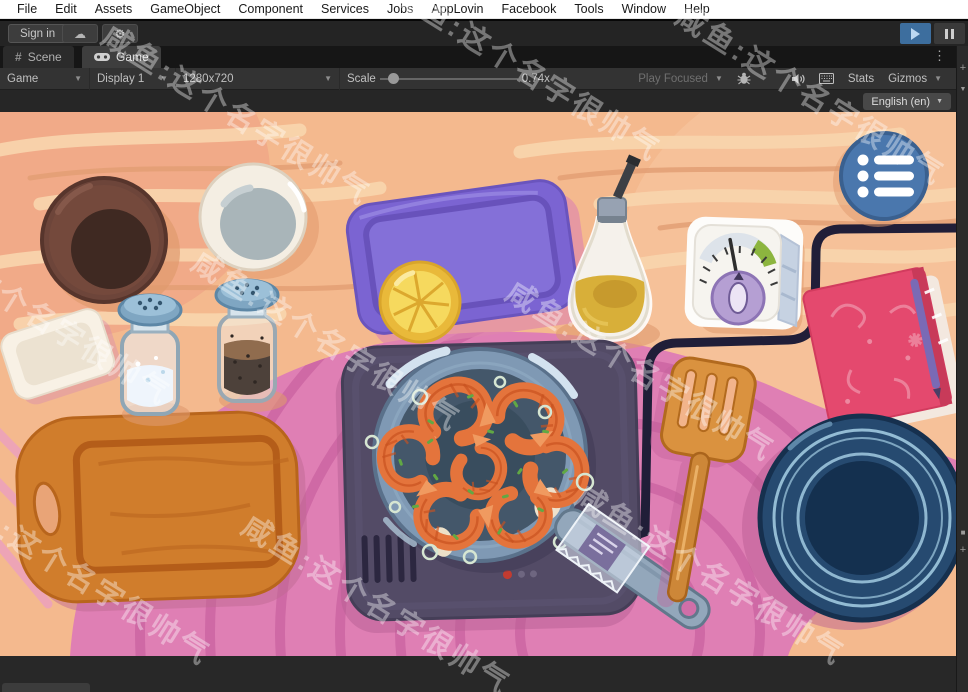 The width and height of the screenshot is (968, 692). I want to click on resolution-dropdown: 1280x720 ▼, so click(258, 78).